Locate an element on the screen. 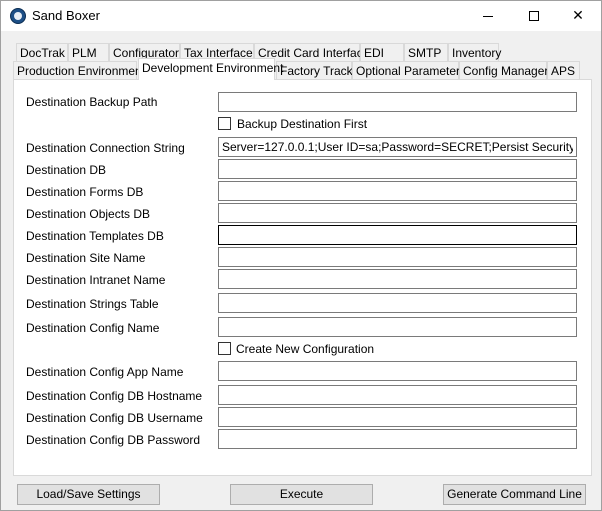 The image size is (602, 511). config-db-password-label: Destination Config DB Password is located at coordinates (113, 440).